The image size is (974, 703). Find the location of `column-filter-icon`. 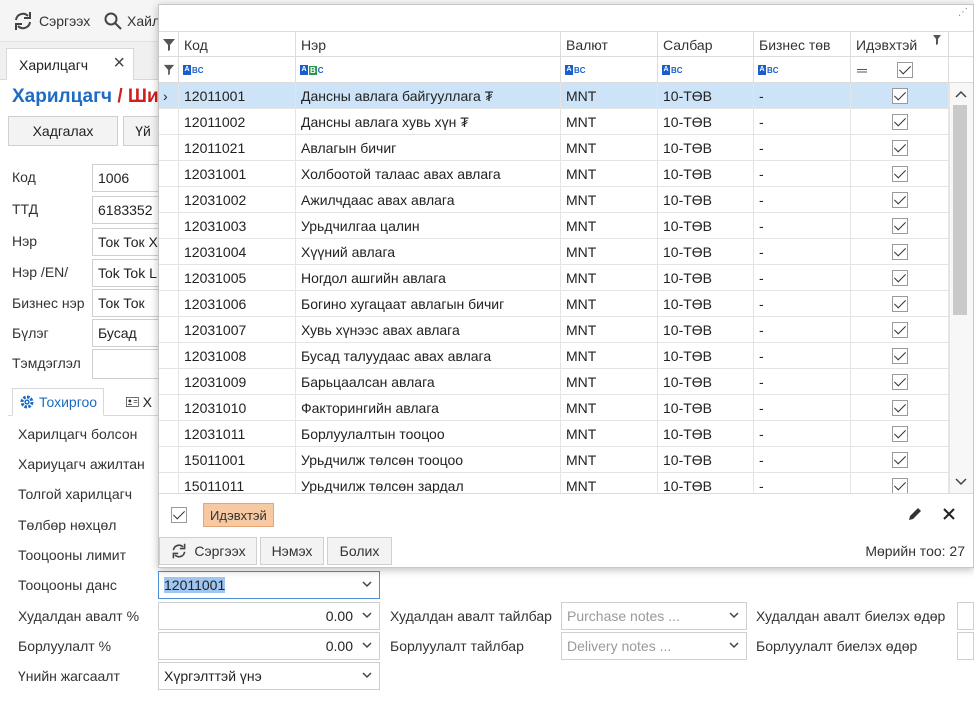

column-filter-icon is located at coordinates (937, 40).